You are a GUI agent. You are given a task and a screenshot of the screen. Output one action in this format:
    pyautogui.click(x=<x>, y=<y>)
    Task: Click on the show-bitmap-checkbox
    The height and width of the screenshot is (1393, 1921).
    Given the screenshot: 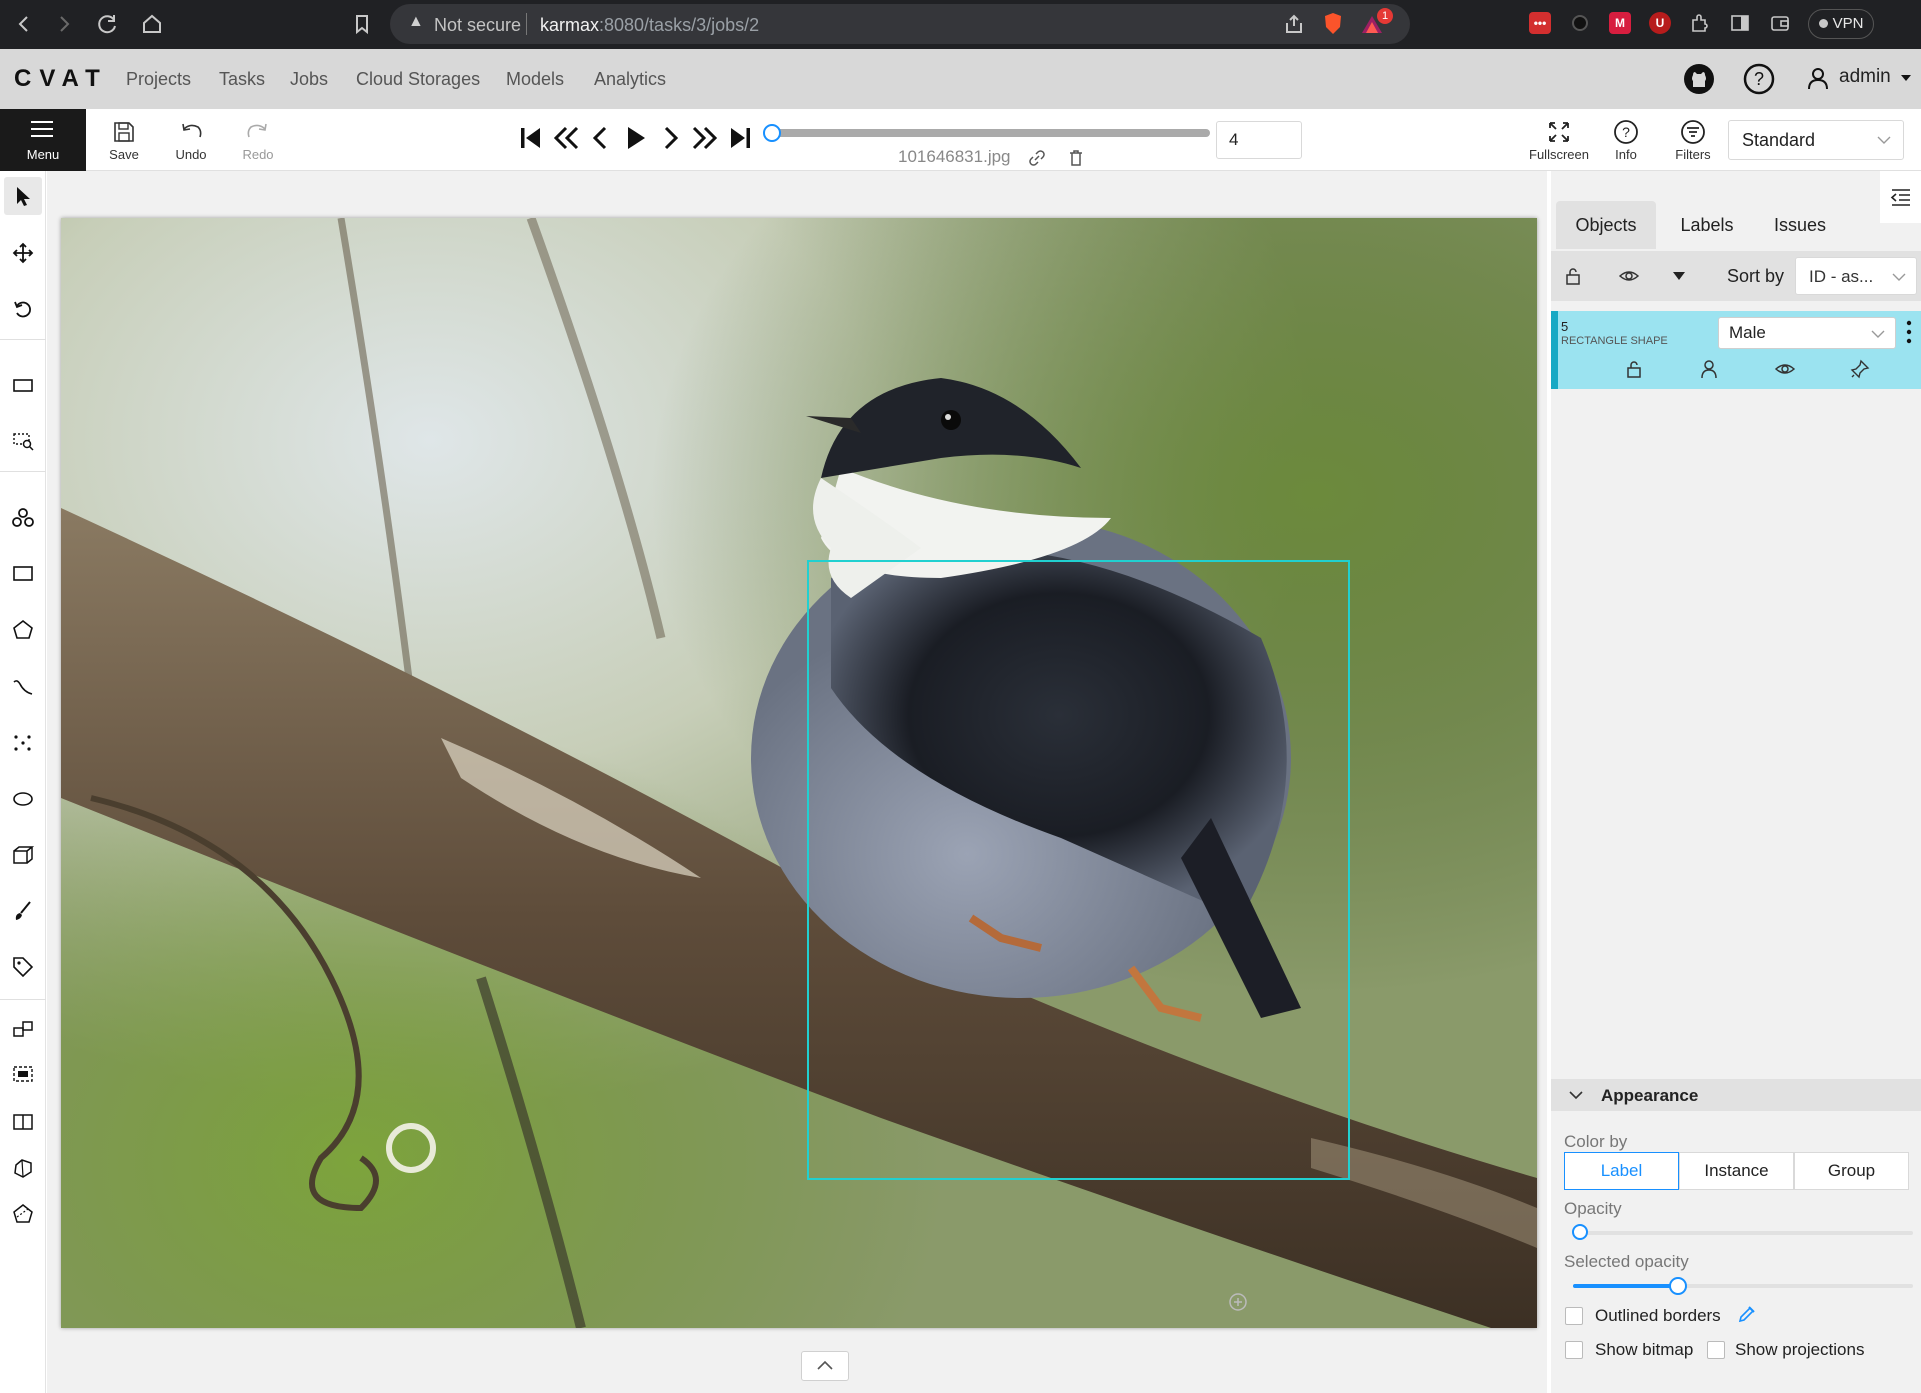 What is the action you would take?
    pyautogui.click(x=1574, y=1350)
    